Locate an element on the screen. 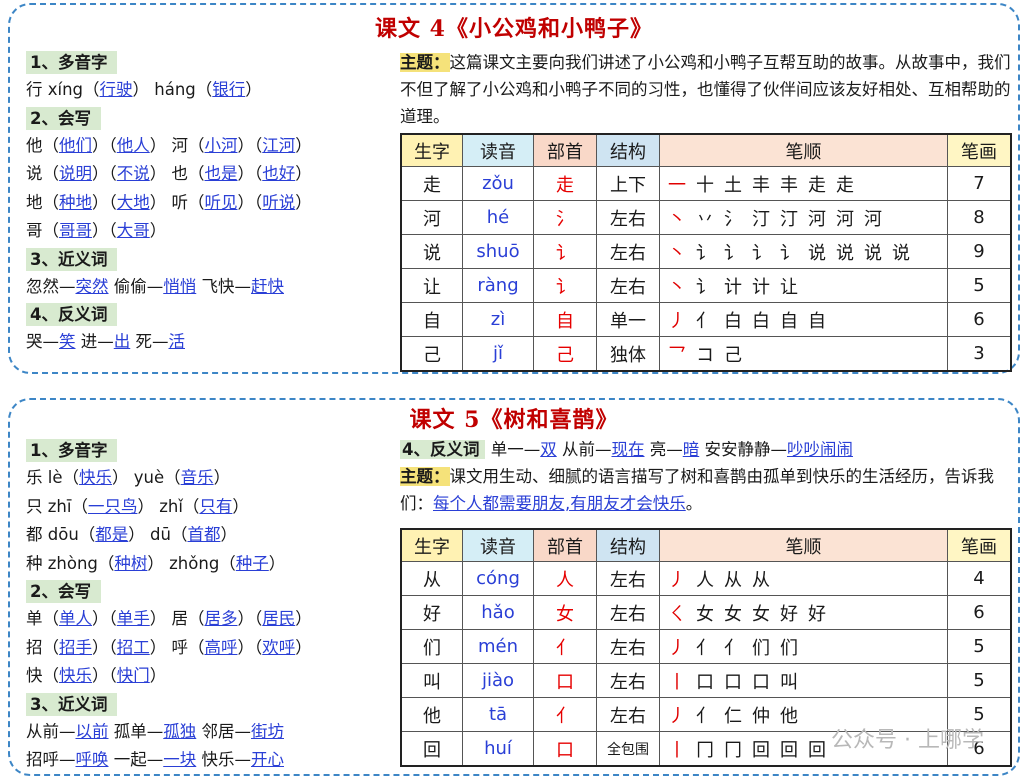 The height and width of the screenshot is (780, 1025). write-line: 单（单人）（单手） 居（居多）（居民） is located at coordinates (211, 619).